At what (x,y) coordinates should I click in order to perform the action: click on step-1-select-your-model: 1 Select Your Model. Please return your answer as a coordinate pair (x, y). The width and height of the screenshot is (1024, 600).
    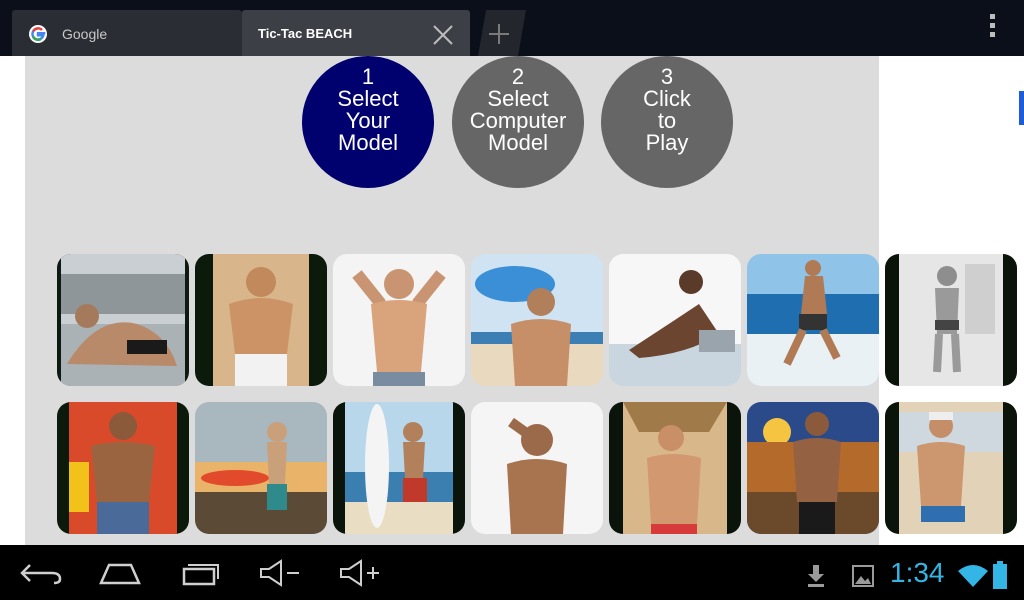
    Looking at the image, I should click on (368, 122).